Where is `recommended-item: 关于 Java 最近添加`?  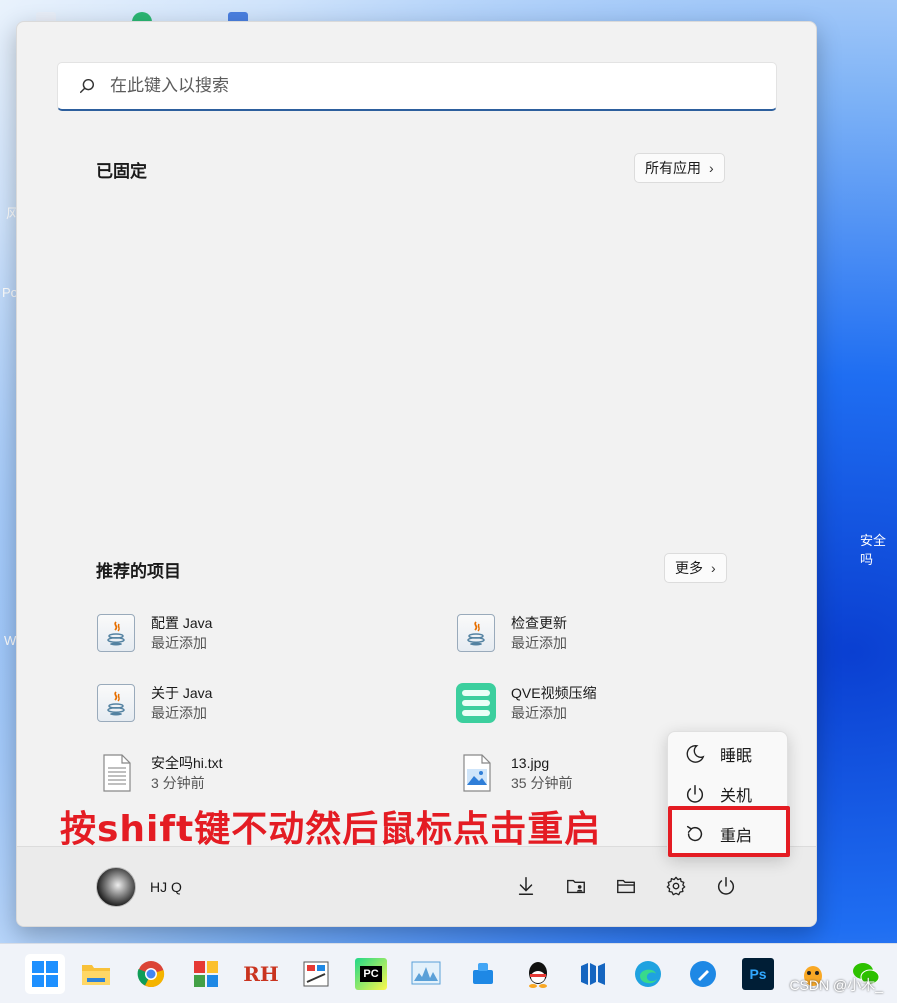 recommended-item: 关于 Java 最近添加 is located at coordinates (261, 703).